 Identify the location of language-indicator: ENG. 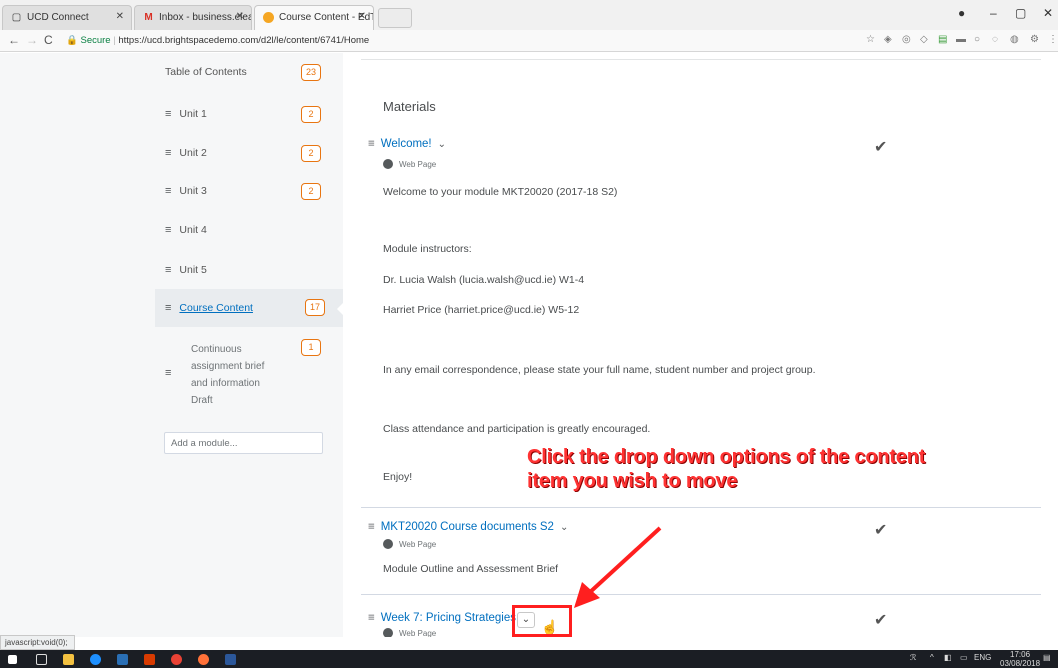
(982, 657).